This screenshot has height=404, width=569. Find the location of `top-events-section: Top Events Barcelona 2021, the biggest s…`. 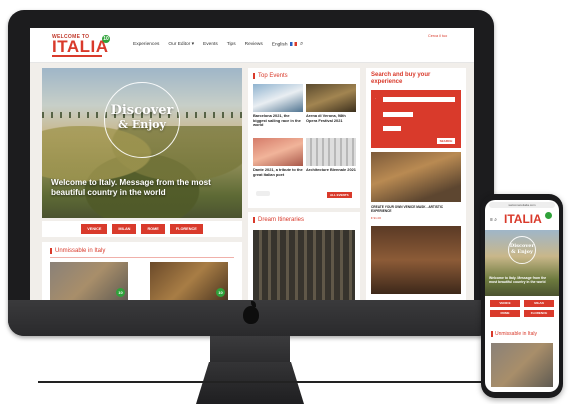

top-events-section: Top Events Barcelona 2021, the biggest s… is located at coordinates (304, 138).